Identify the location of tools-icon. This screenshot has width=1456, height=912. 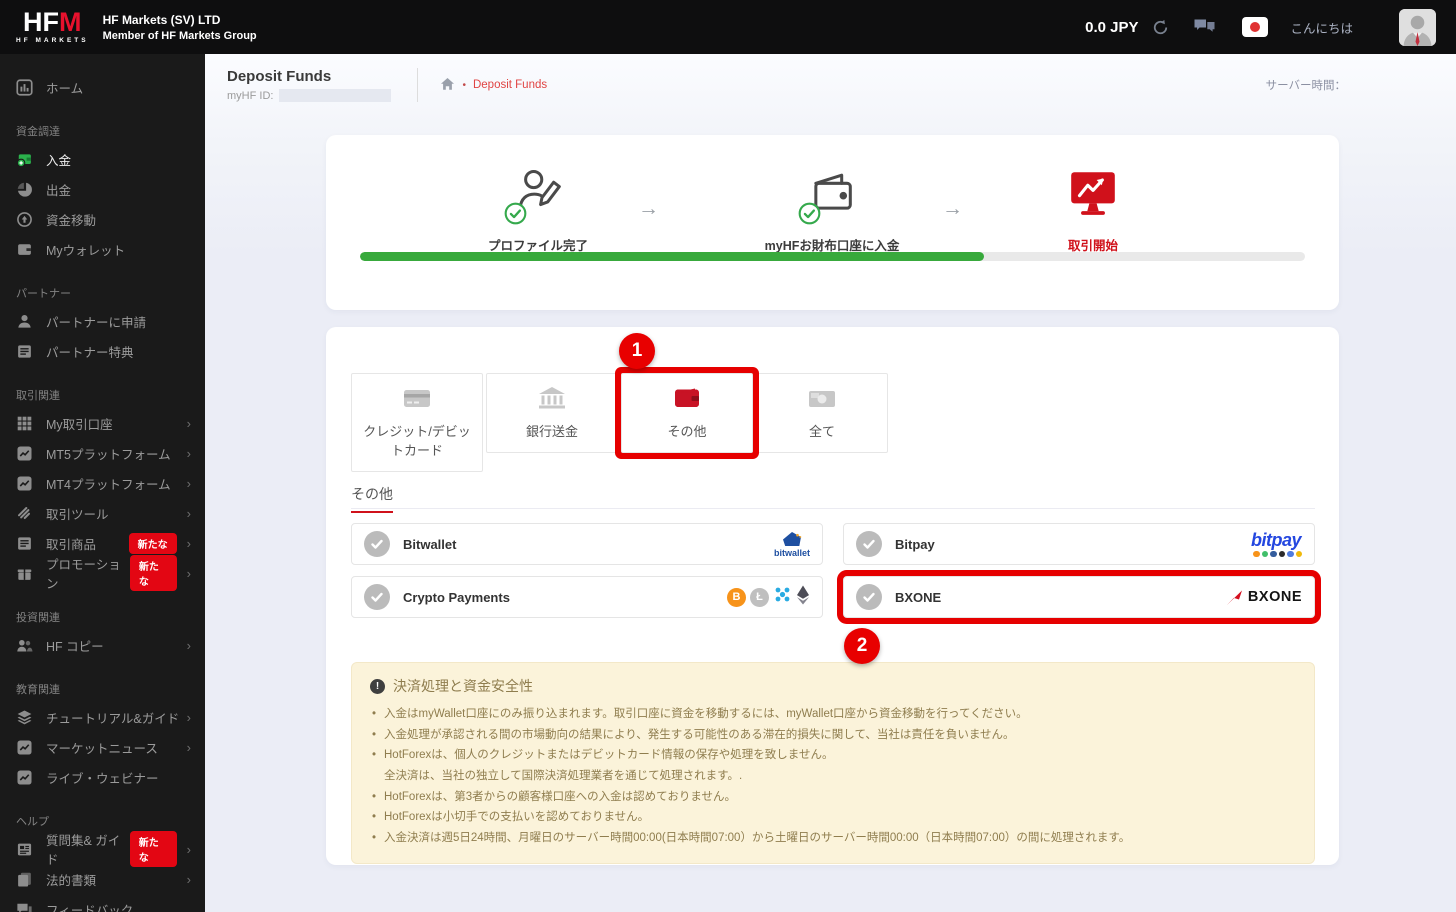
(24, 513).